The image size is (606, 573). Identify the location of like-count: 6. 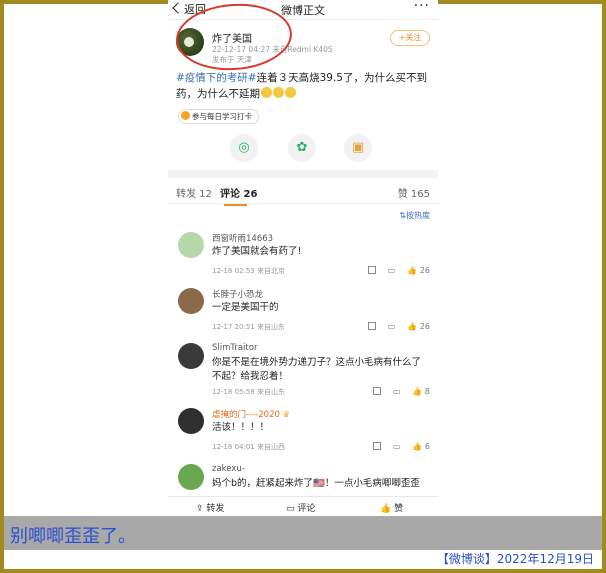
(427, 446).